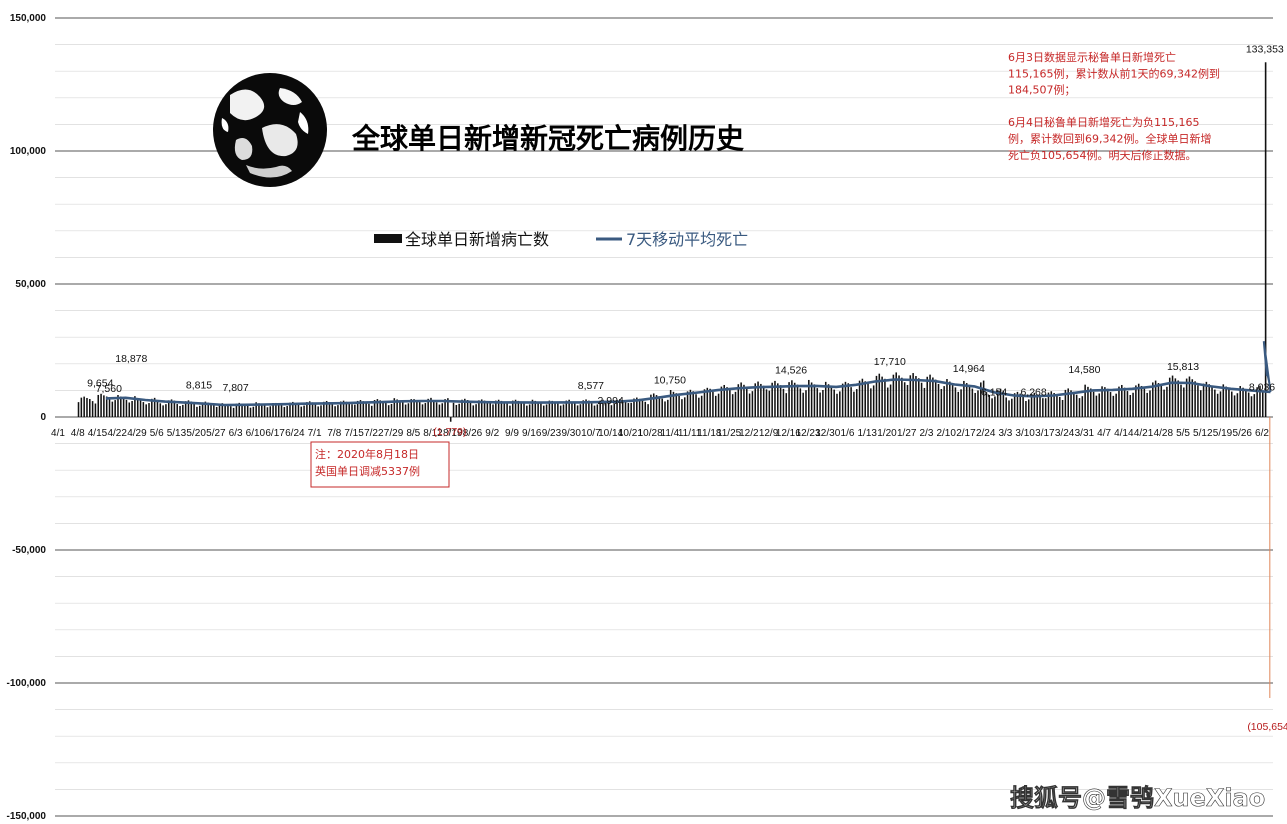  What do you see at coordinates (1110, 139) in the screenshot?
I see `peru-note-line: 例，累计数回到69,342例。全球单日新增` at bounding box center [1110, 139].